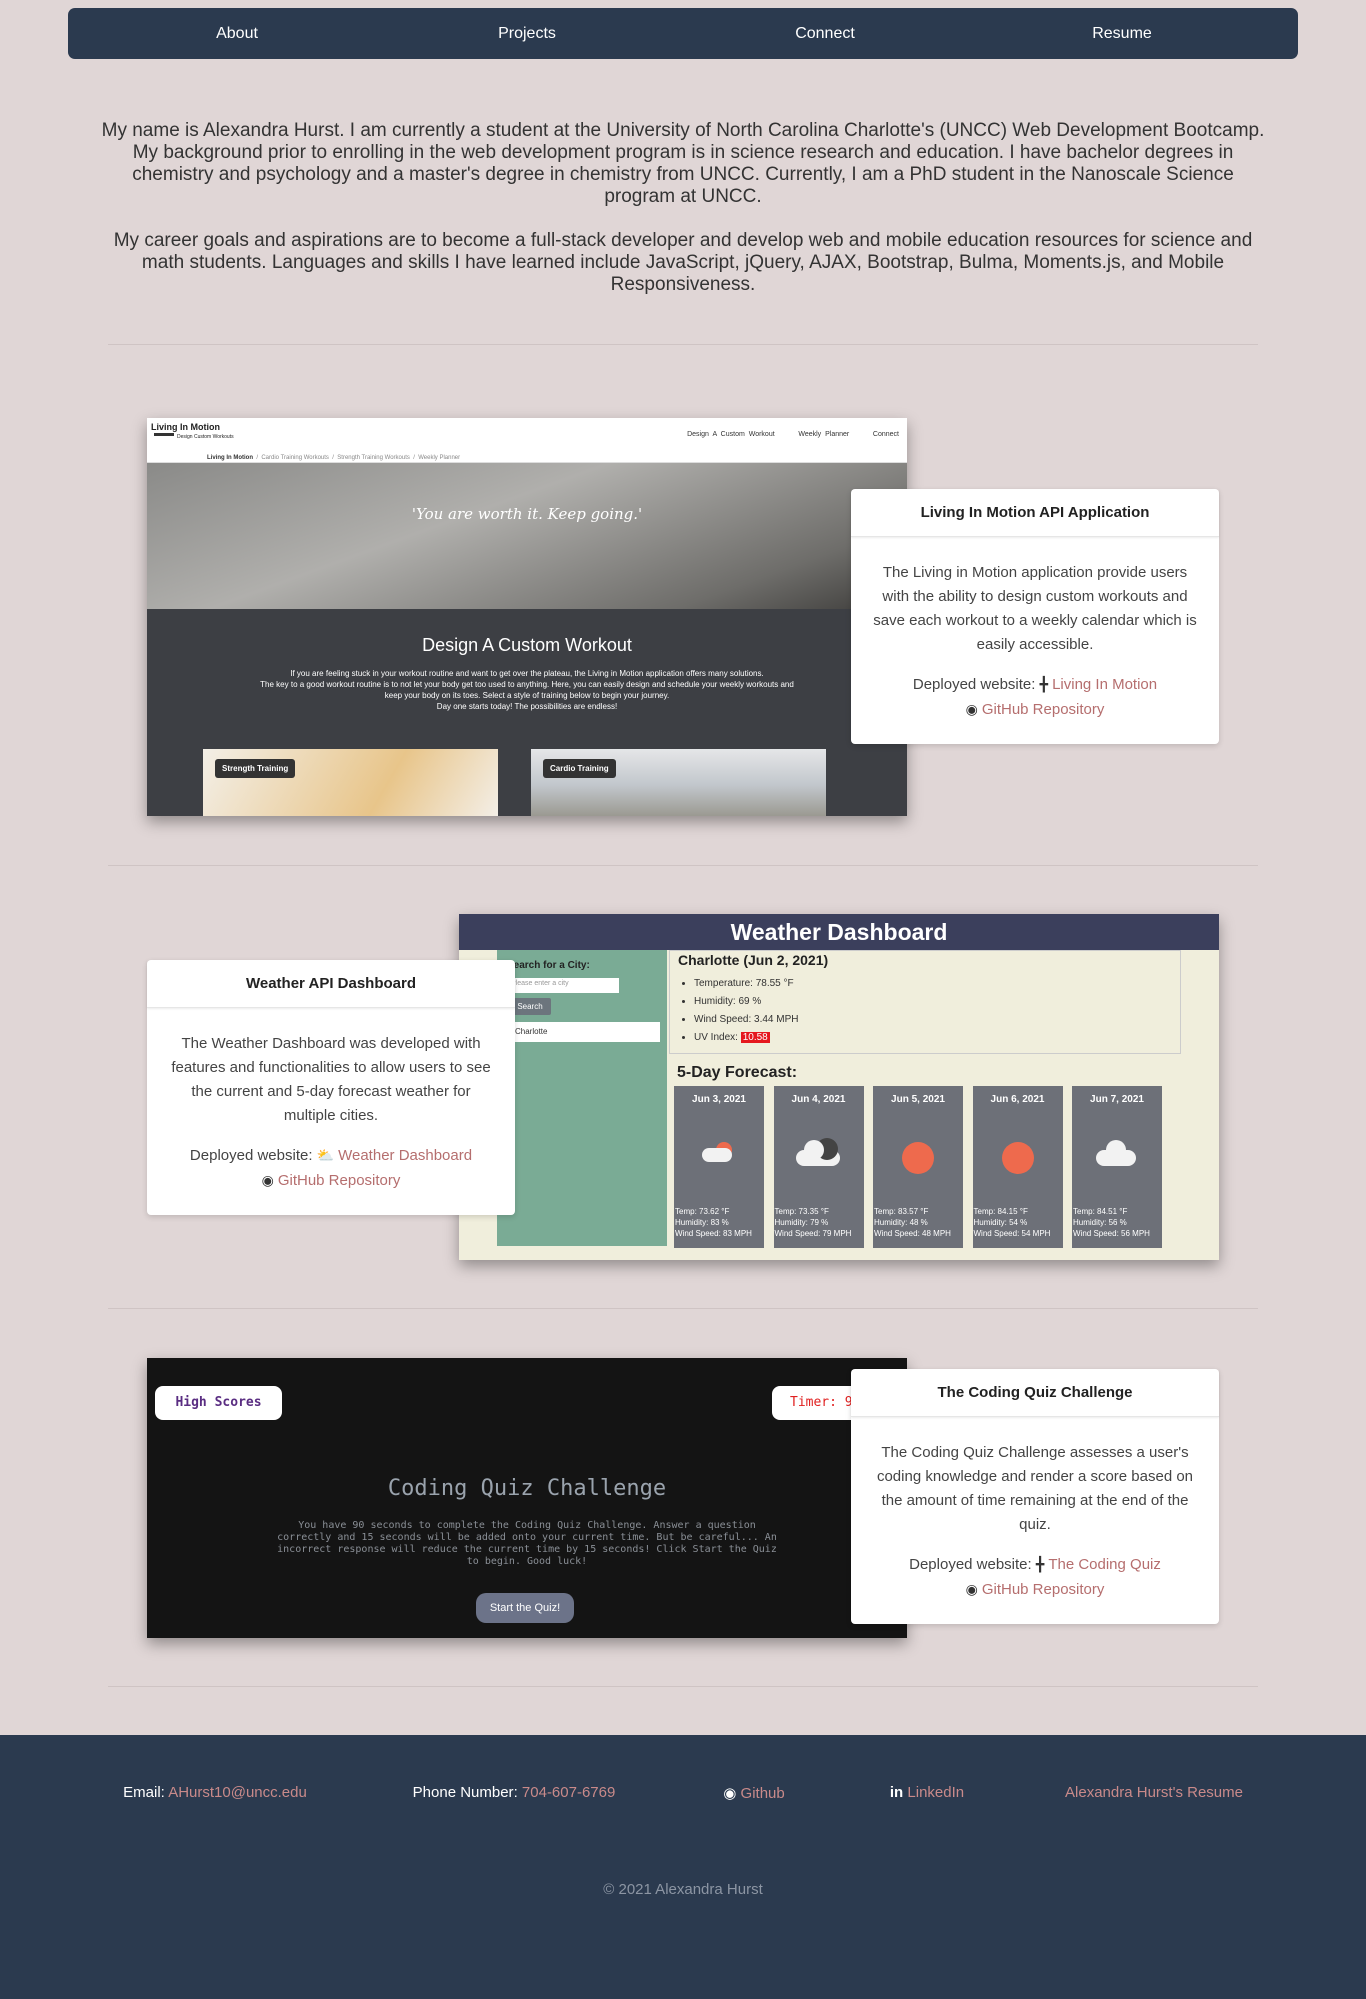 The image size is (1366, 1999). Describe the element at coordinates (1104, 1564) in the screenshot. I see `deployed-link-quiz: The Coding Quiz` at that location.